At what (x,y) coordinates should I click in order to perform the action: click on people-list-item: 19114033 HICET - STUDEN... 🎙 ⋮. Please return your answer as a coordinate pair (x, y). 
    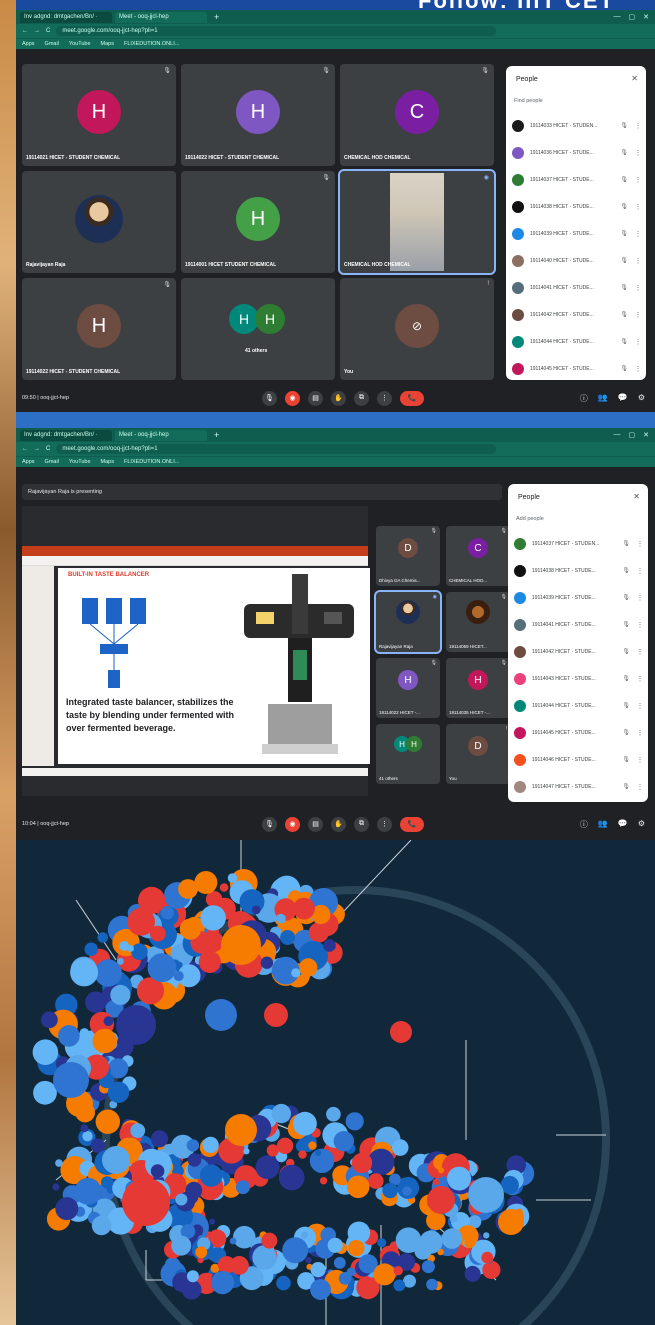
    Looking at the image, I should click on (577, 125).